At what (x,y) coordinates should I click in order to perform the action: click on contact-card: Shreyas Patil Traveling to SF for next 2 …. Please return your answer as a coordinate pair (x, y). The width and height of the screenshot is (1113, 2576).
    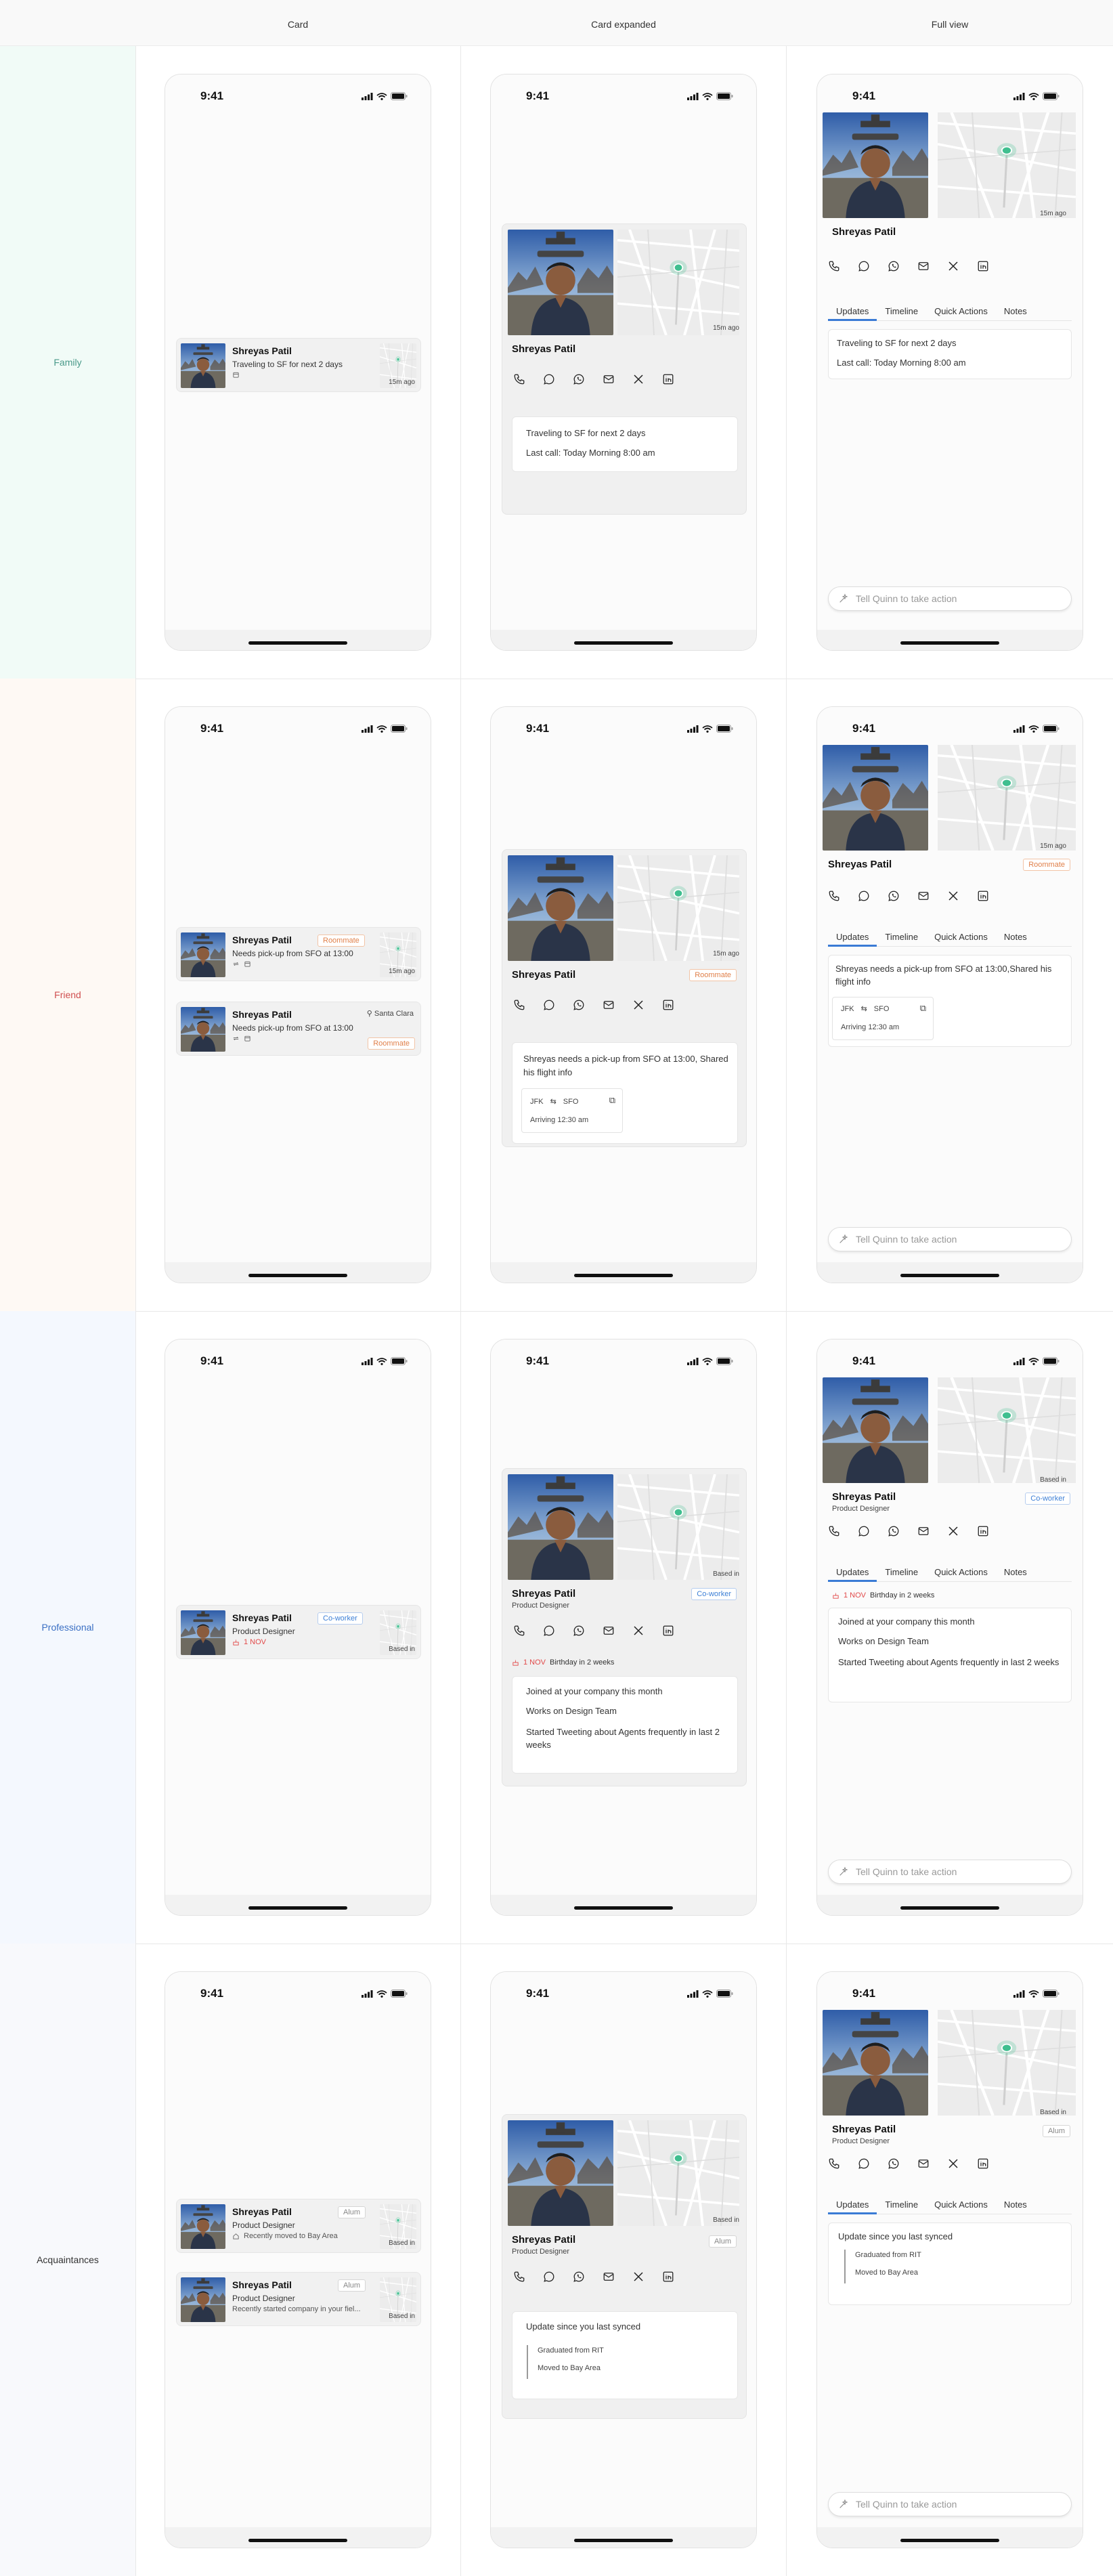
    Looking at the image, I should click on (298, 365).